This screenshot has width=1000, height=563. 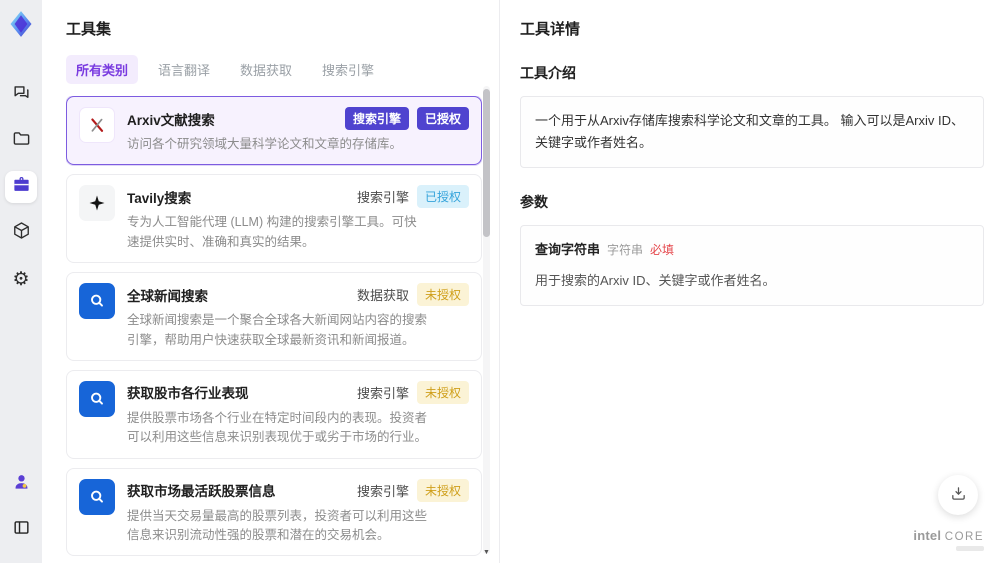 I want to click on param-type: 字符串, so click(x=625, y=250).